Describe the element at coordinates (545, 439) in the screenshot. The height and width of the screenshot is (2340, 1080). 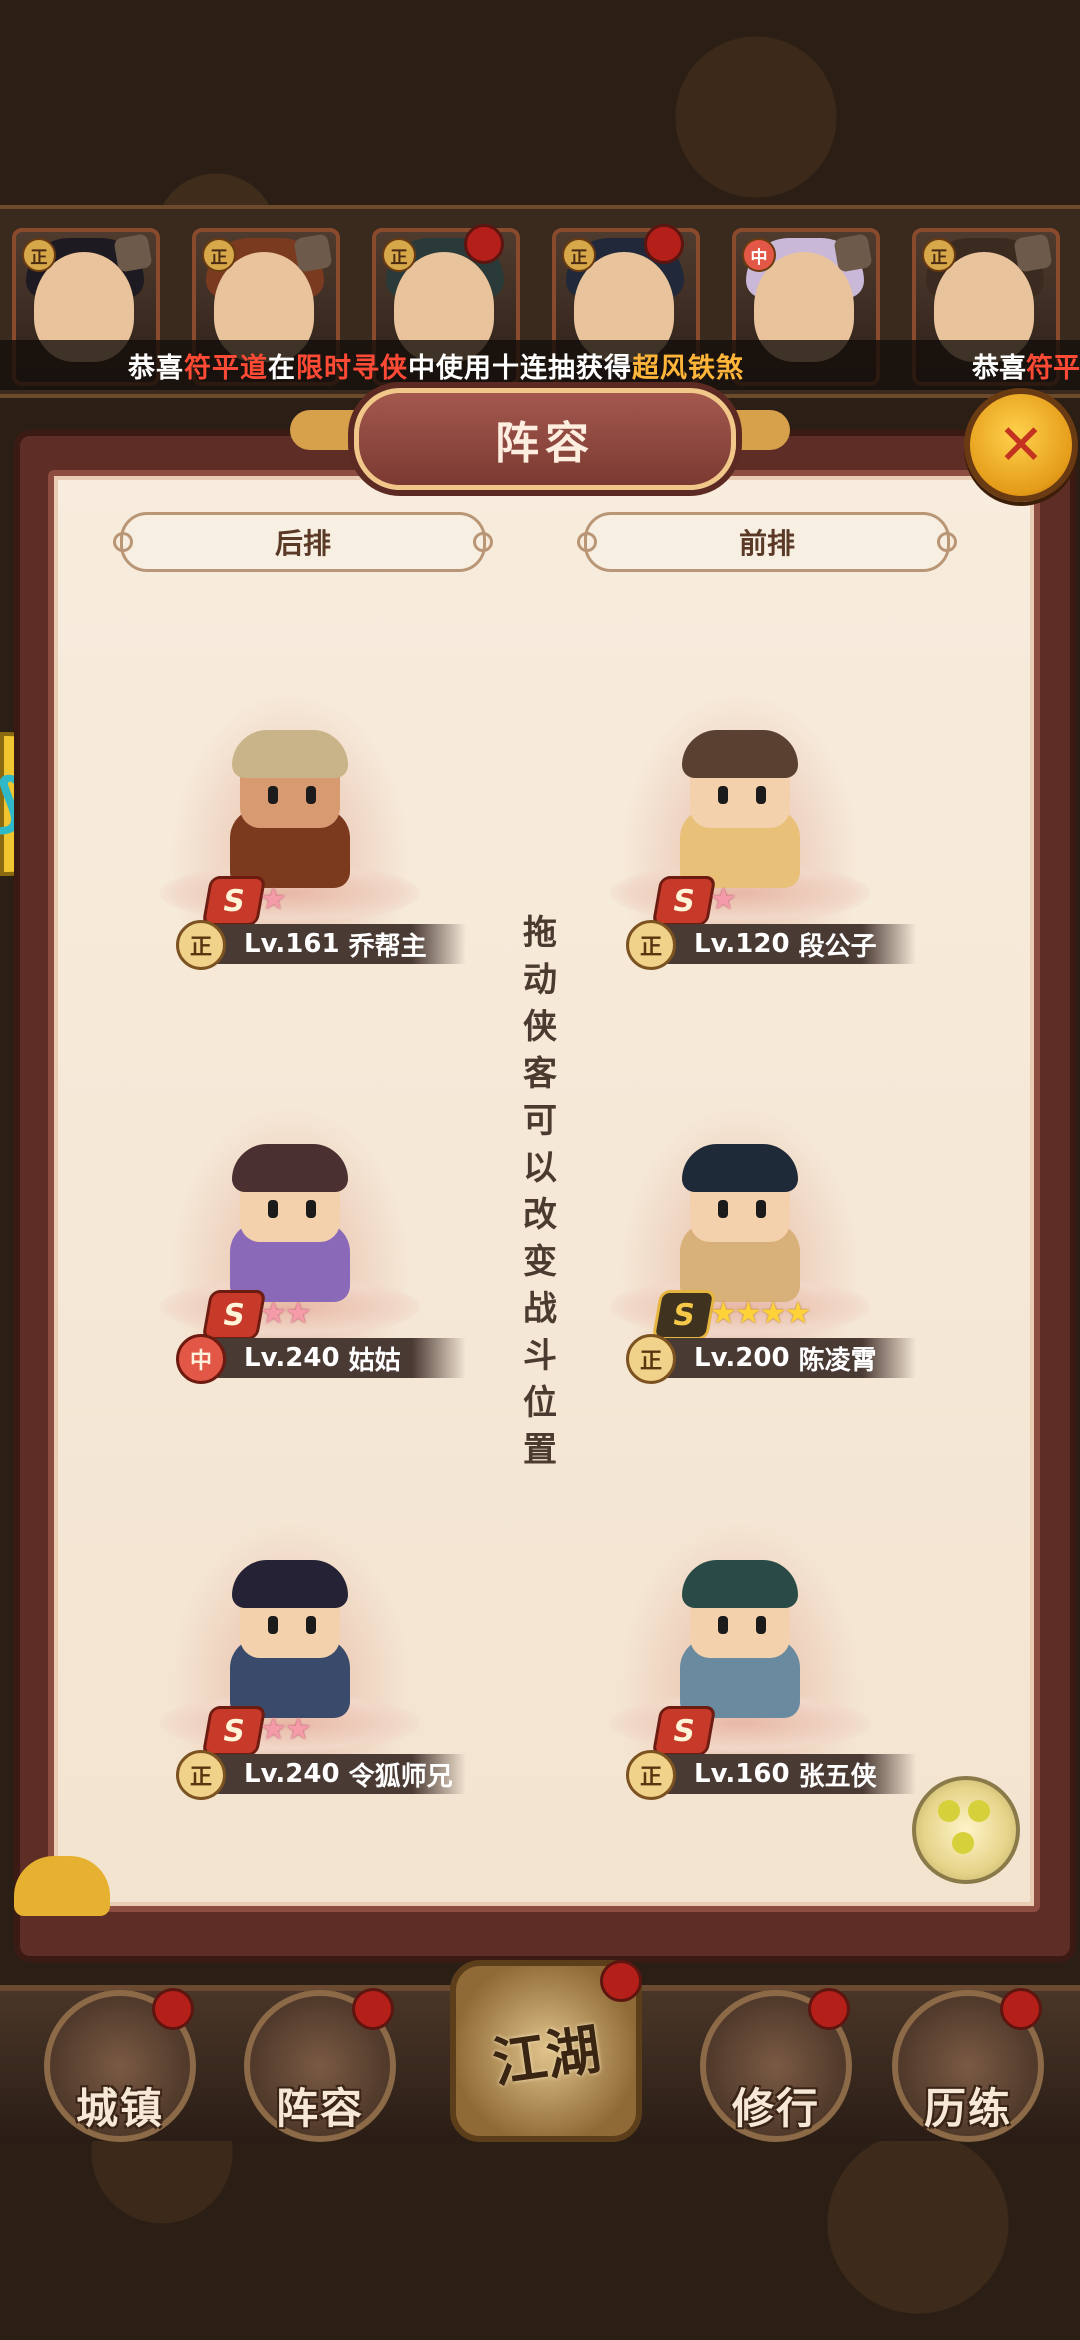
I see `panel-title: 阵容` at that location.